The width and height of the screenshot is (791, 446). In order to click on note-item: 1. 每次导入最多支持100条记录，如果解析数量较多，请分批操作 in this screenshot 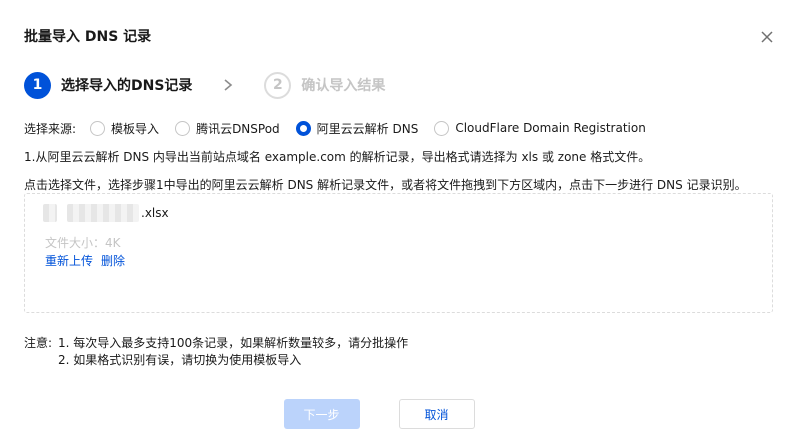, I will do `click(233, 343)`.